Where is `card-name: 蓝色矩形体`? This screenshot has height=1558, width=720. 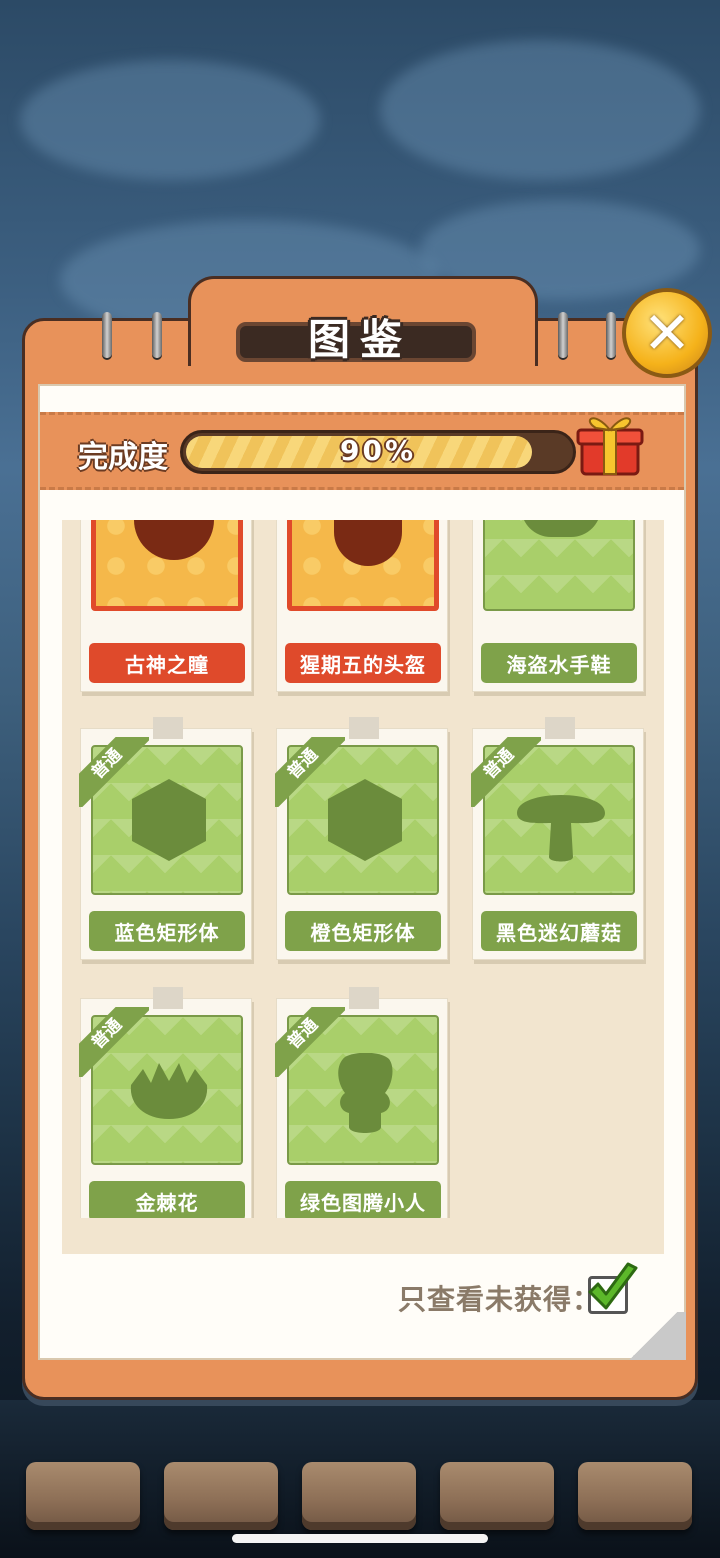
card-name: 蓝色矩形体 is located at coordinates (167, 931).